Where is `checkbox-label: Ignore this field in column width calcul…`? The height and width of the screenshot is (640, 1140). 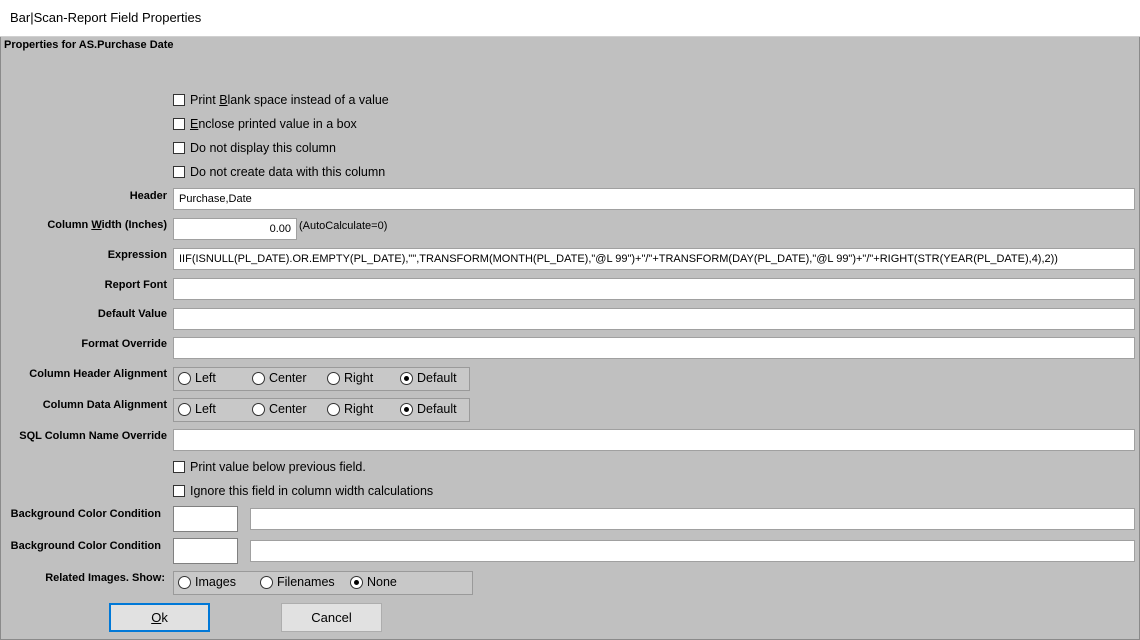 checkbox-label: Ignore this field in column width calcul… is located at coordinates (312, 491).